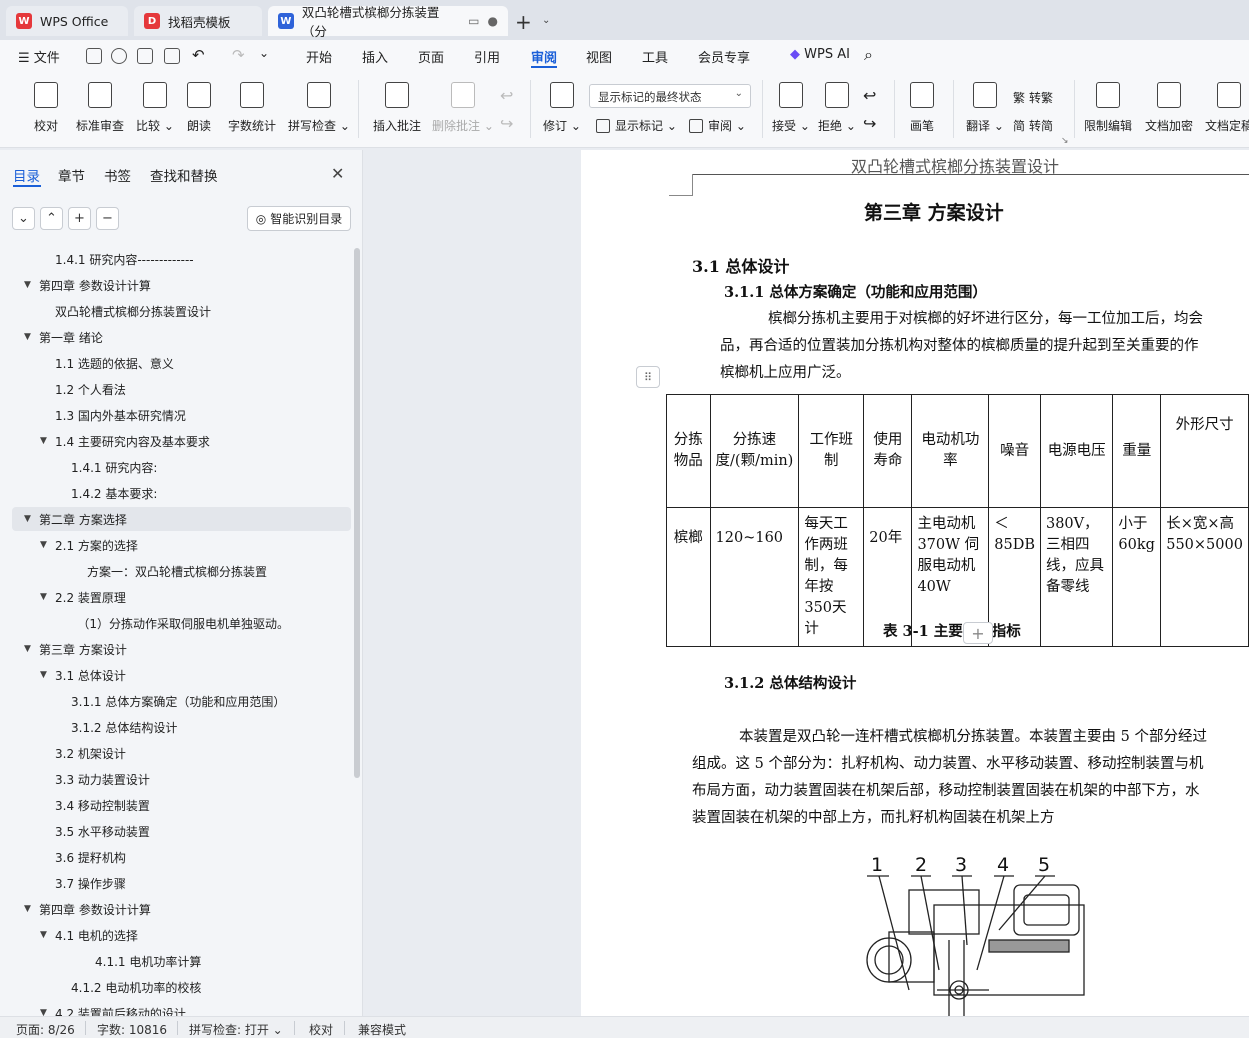 Image resolution: width=1249 pixels, height=1038 pixels. Describe the element at coordinates (46, 108) in the screenshot. I see `proofread-button: 校对` at that location.